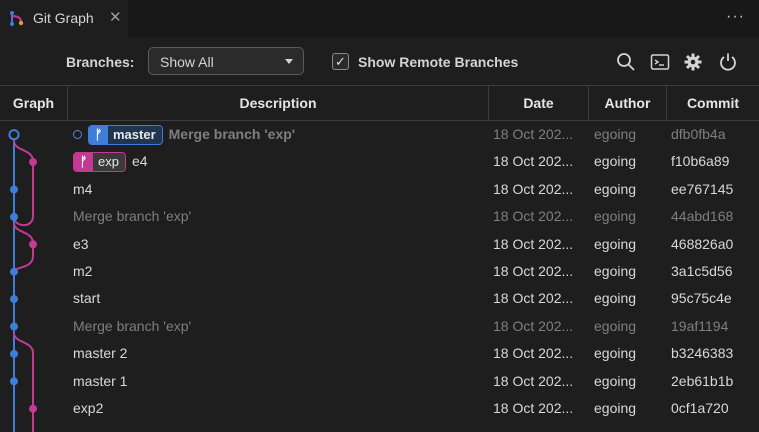  Describe the element at coordinates (279, 353) in the screenshot. I see `description-cell: master 2` at that location.